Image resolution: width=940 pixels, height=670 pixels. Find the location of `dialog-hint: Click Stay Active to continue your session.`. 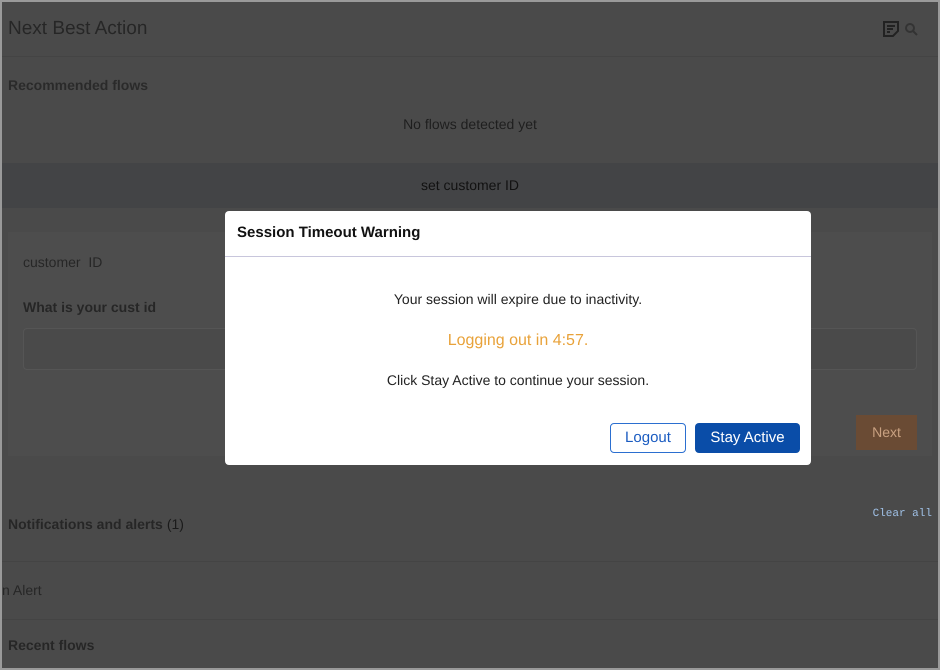

dialog-hint: Click Stay Active to continue your session. is located at coordinates (518, 380).